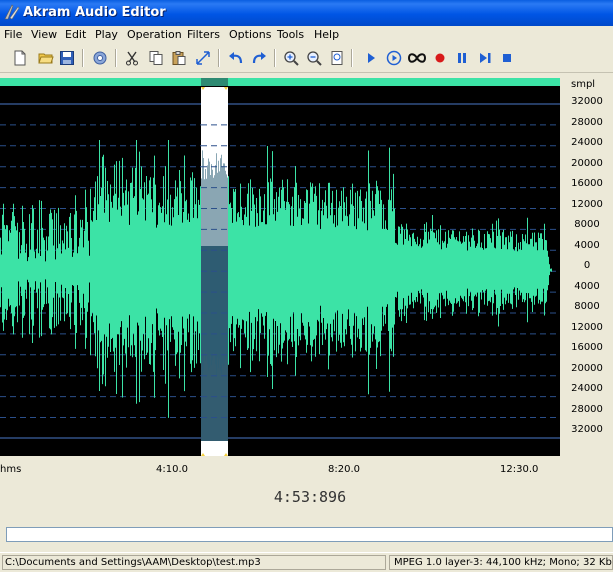 Image resolution: width=613 pixels, height=572 pixels. Describe the element at coordinates (214, 82) in the screenshot. I see `overview-selection` at that location.